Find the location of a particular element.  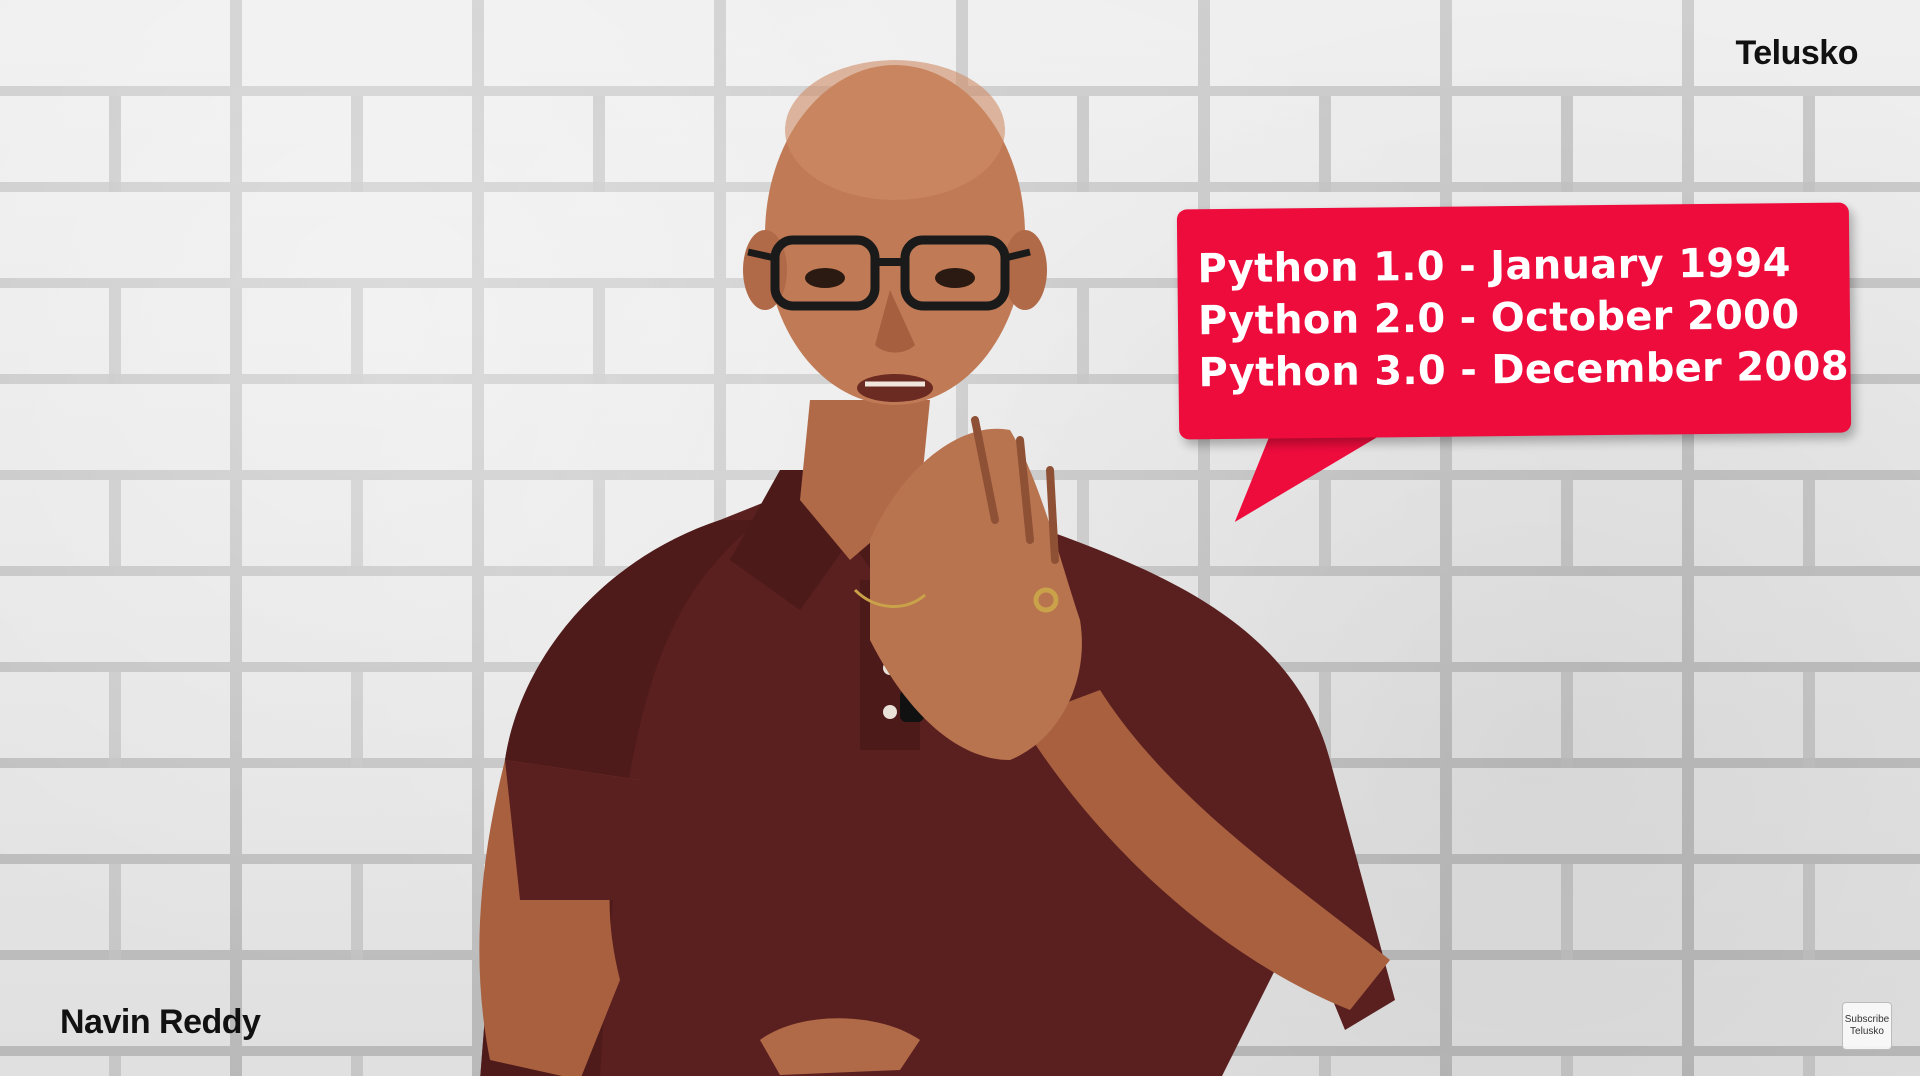

channel-watermark: Telusko is located at coordinates (1797, 53).